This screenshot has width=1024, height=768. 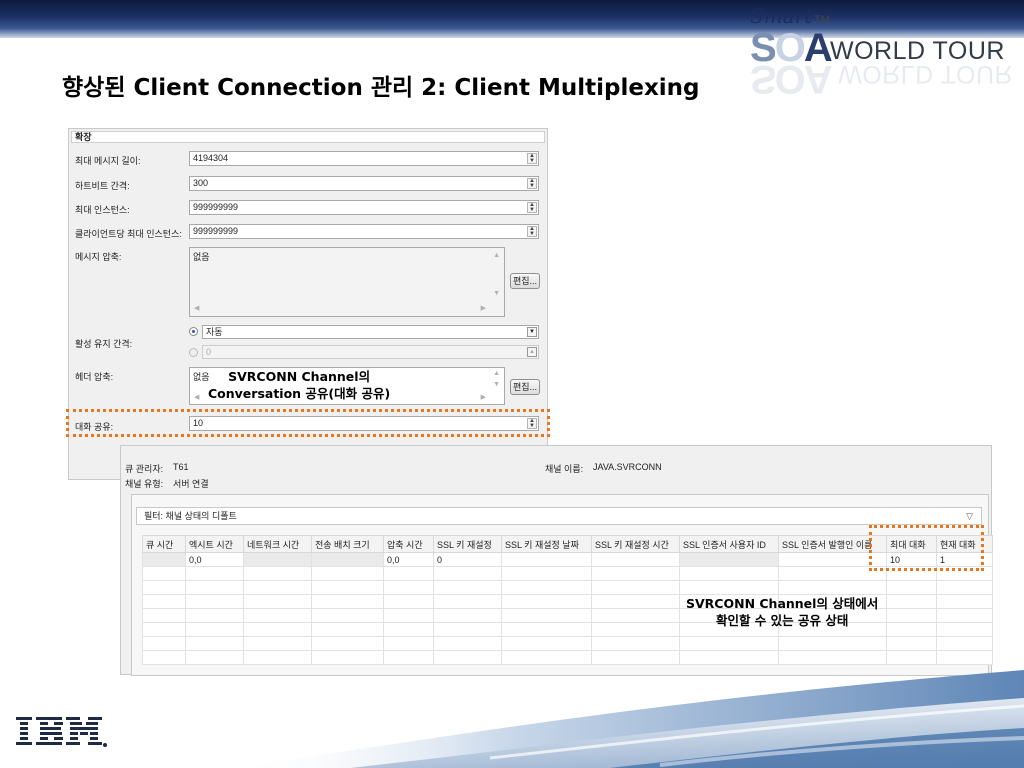 What do you see at coordinates (102, 210) in the screenshot?
I see `max-instances-label: 최대 인스턴스:` at bounding box center [102, 210].